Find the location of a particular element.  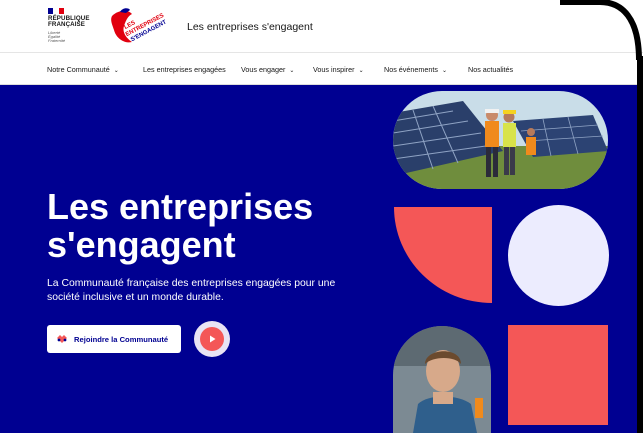

flag-icon is located at coordinates (56, 11).